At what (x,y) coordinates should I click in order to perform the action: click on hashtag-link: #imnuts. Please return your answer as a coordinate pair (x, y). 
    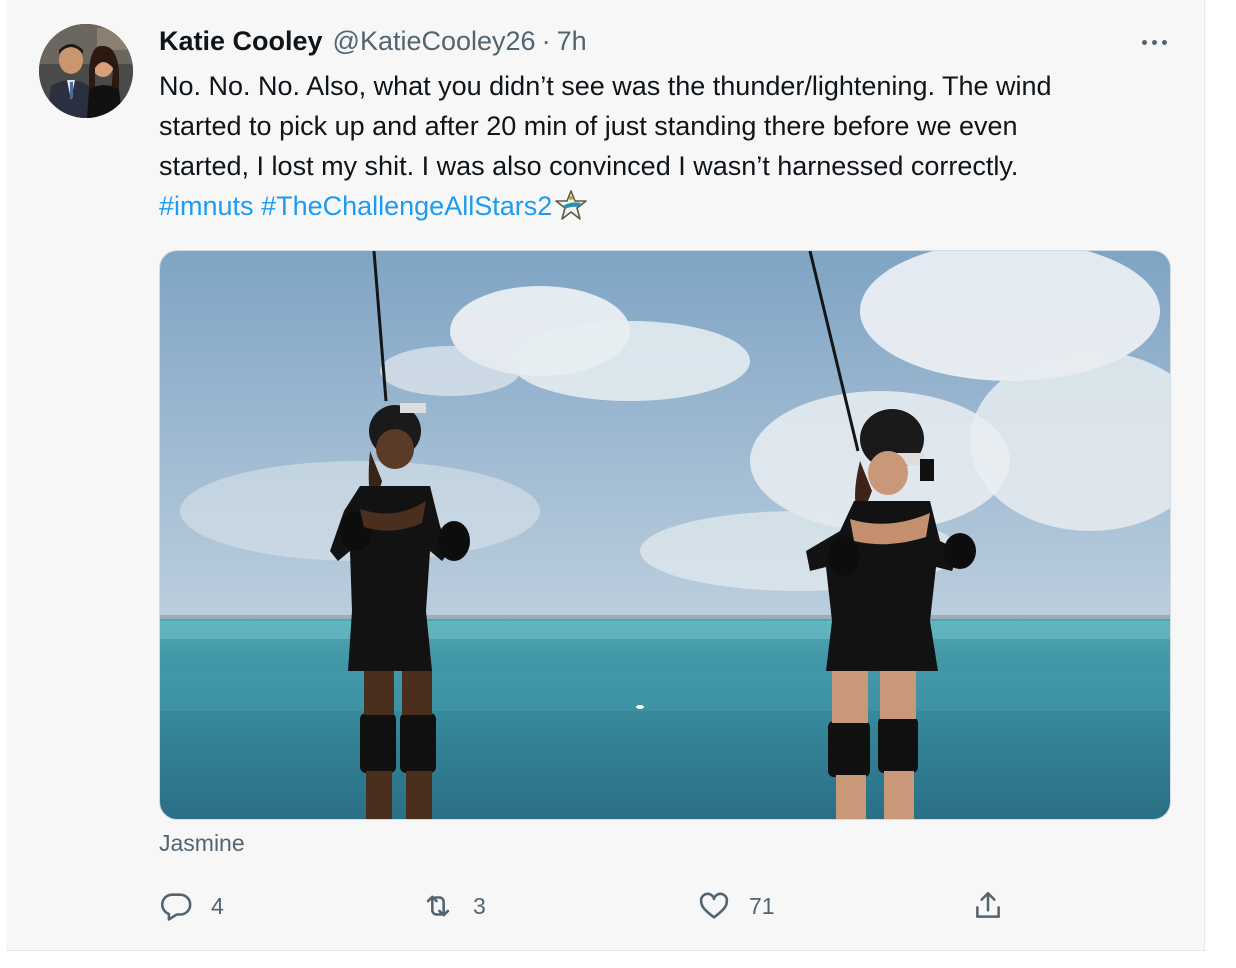
    Looking at the image, I should click on (206, 206).